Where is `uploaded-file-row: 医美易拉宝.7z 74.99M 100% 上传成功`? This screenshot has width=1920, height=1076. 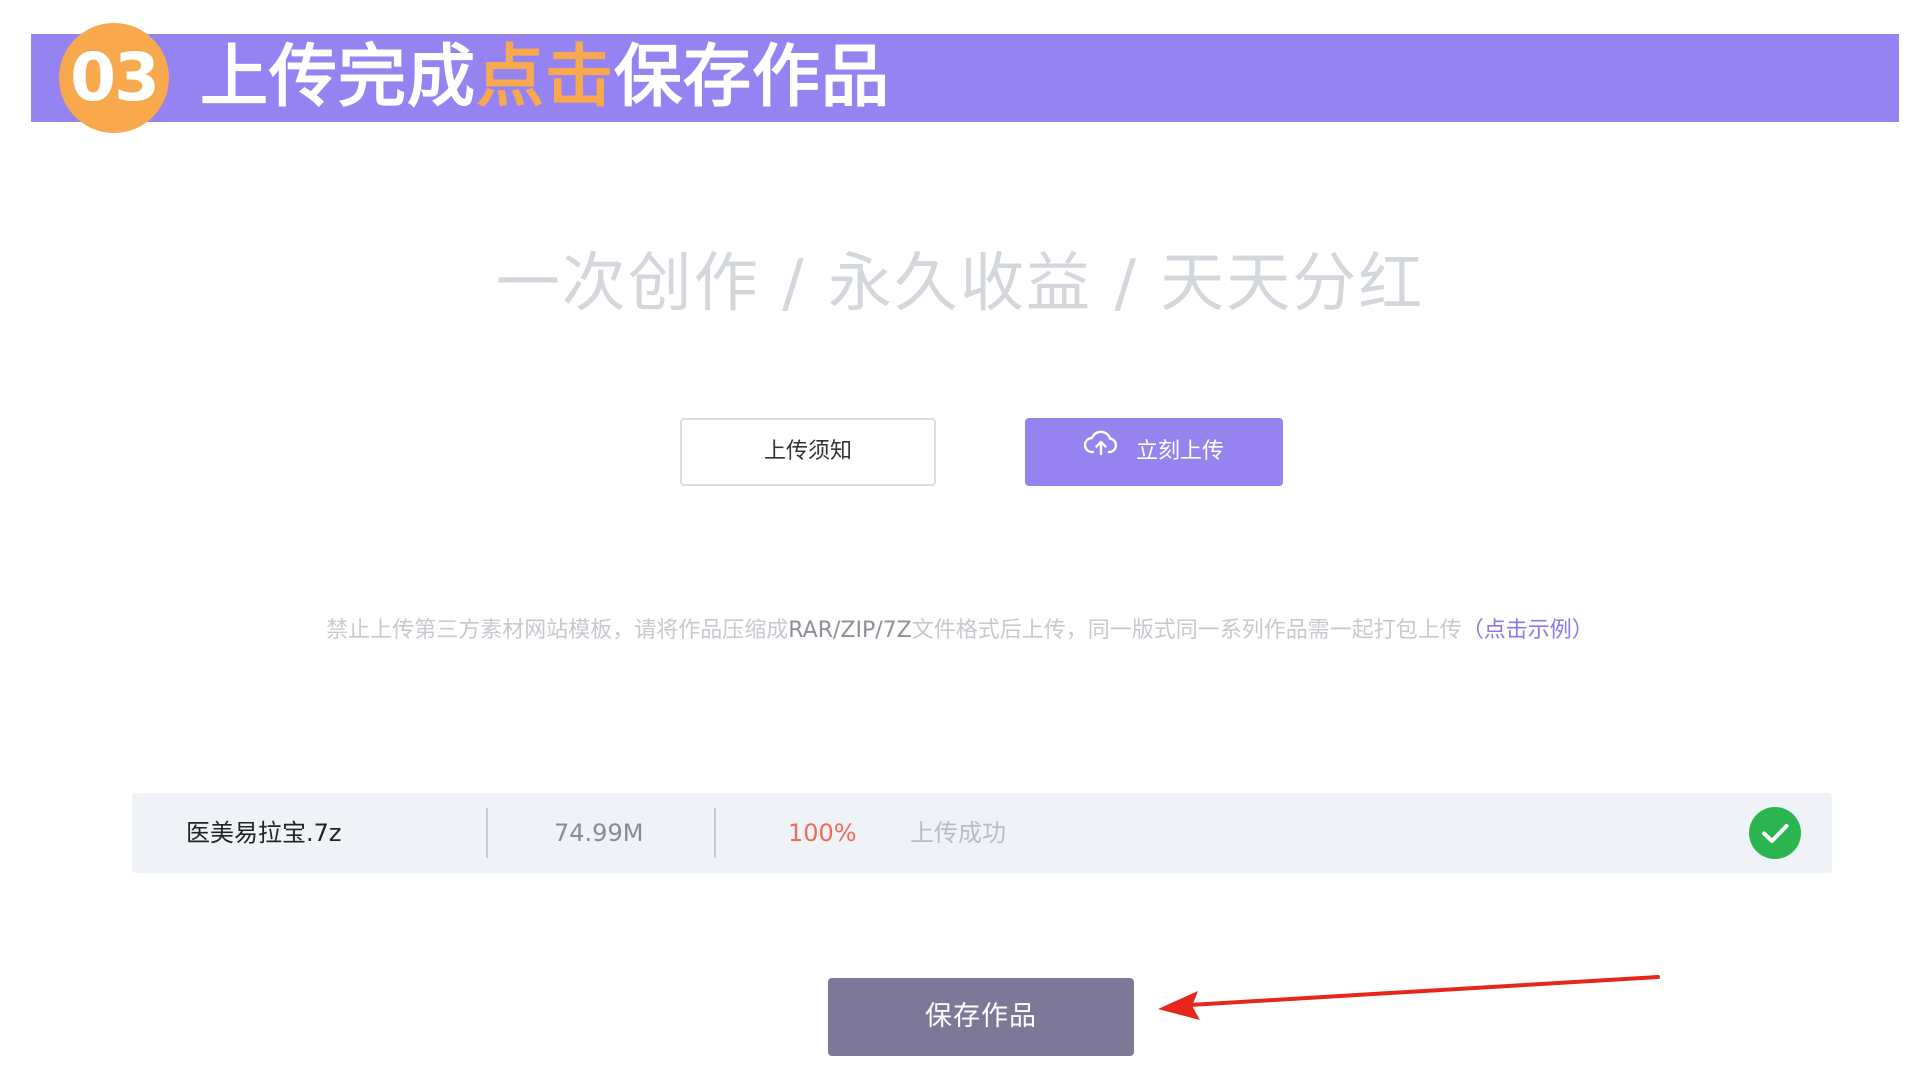
uploaded-file-row: 医美易拉宝.7z 74.99M 100% 上传成功 is located at coordinates (982, 833).